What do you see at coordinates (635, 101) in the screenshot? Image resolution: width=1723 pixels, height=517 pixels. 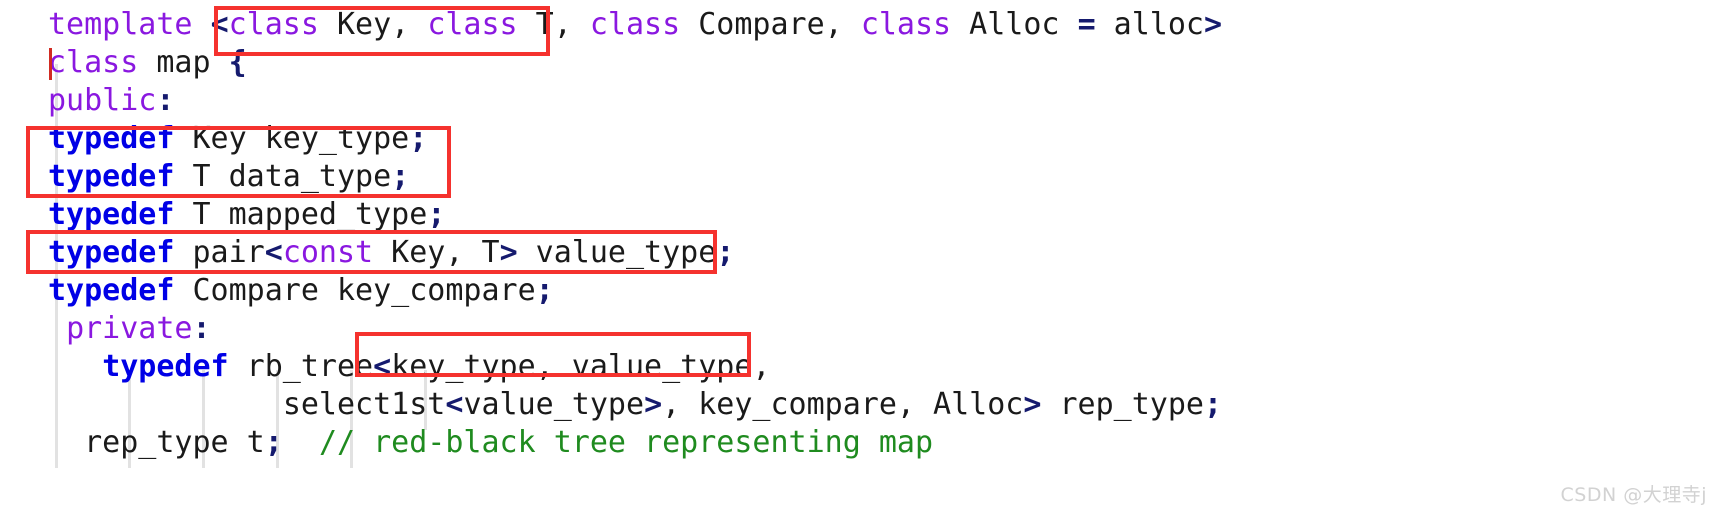 I see `code-line: public:` at bounding box center [635, 101].